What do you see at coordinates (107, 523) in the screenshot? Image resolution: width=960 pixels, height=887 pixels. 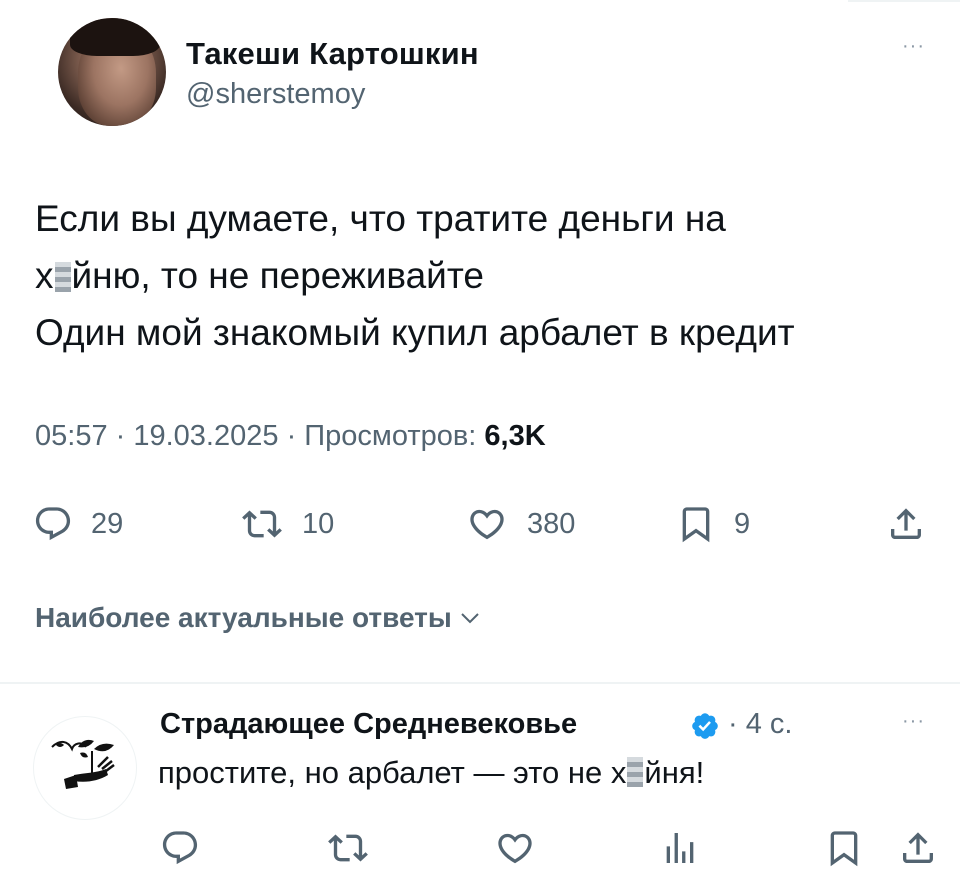 I see `reply-count: 29` at bounding box center [107, 523].